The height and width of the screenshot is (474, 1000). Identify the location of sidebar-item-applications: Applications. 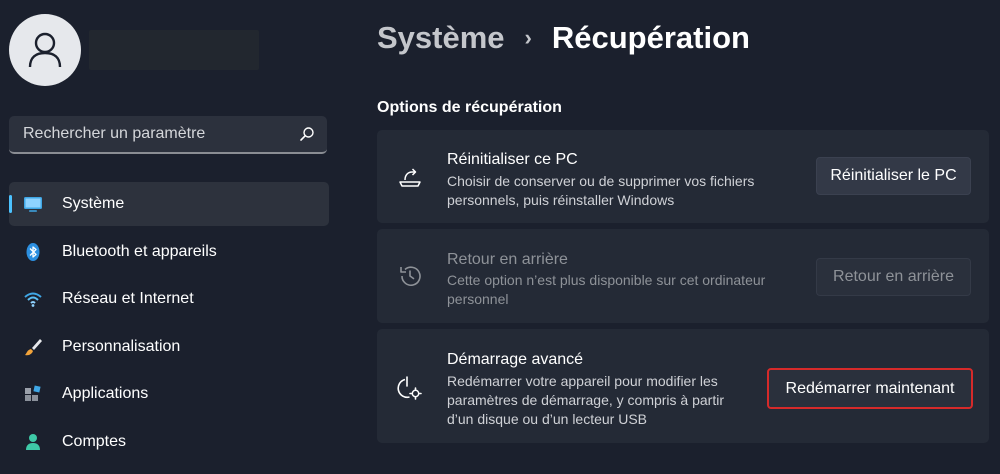
(169, 394).